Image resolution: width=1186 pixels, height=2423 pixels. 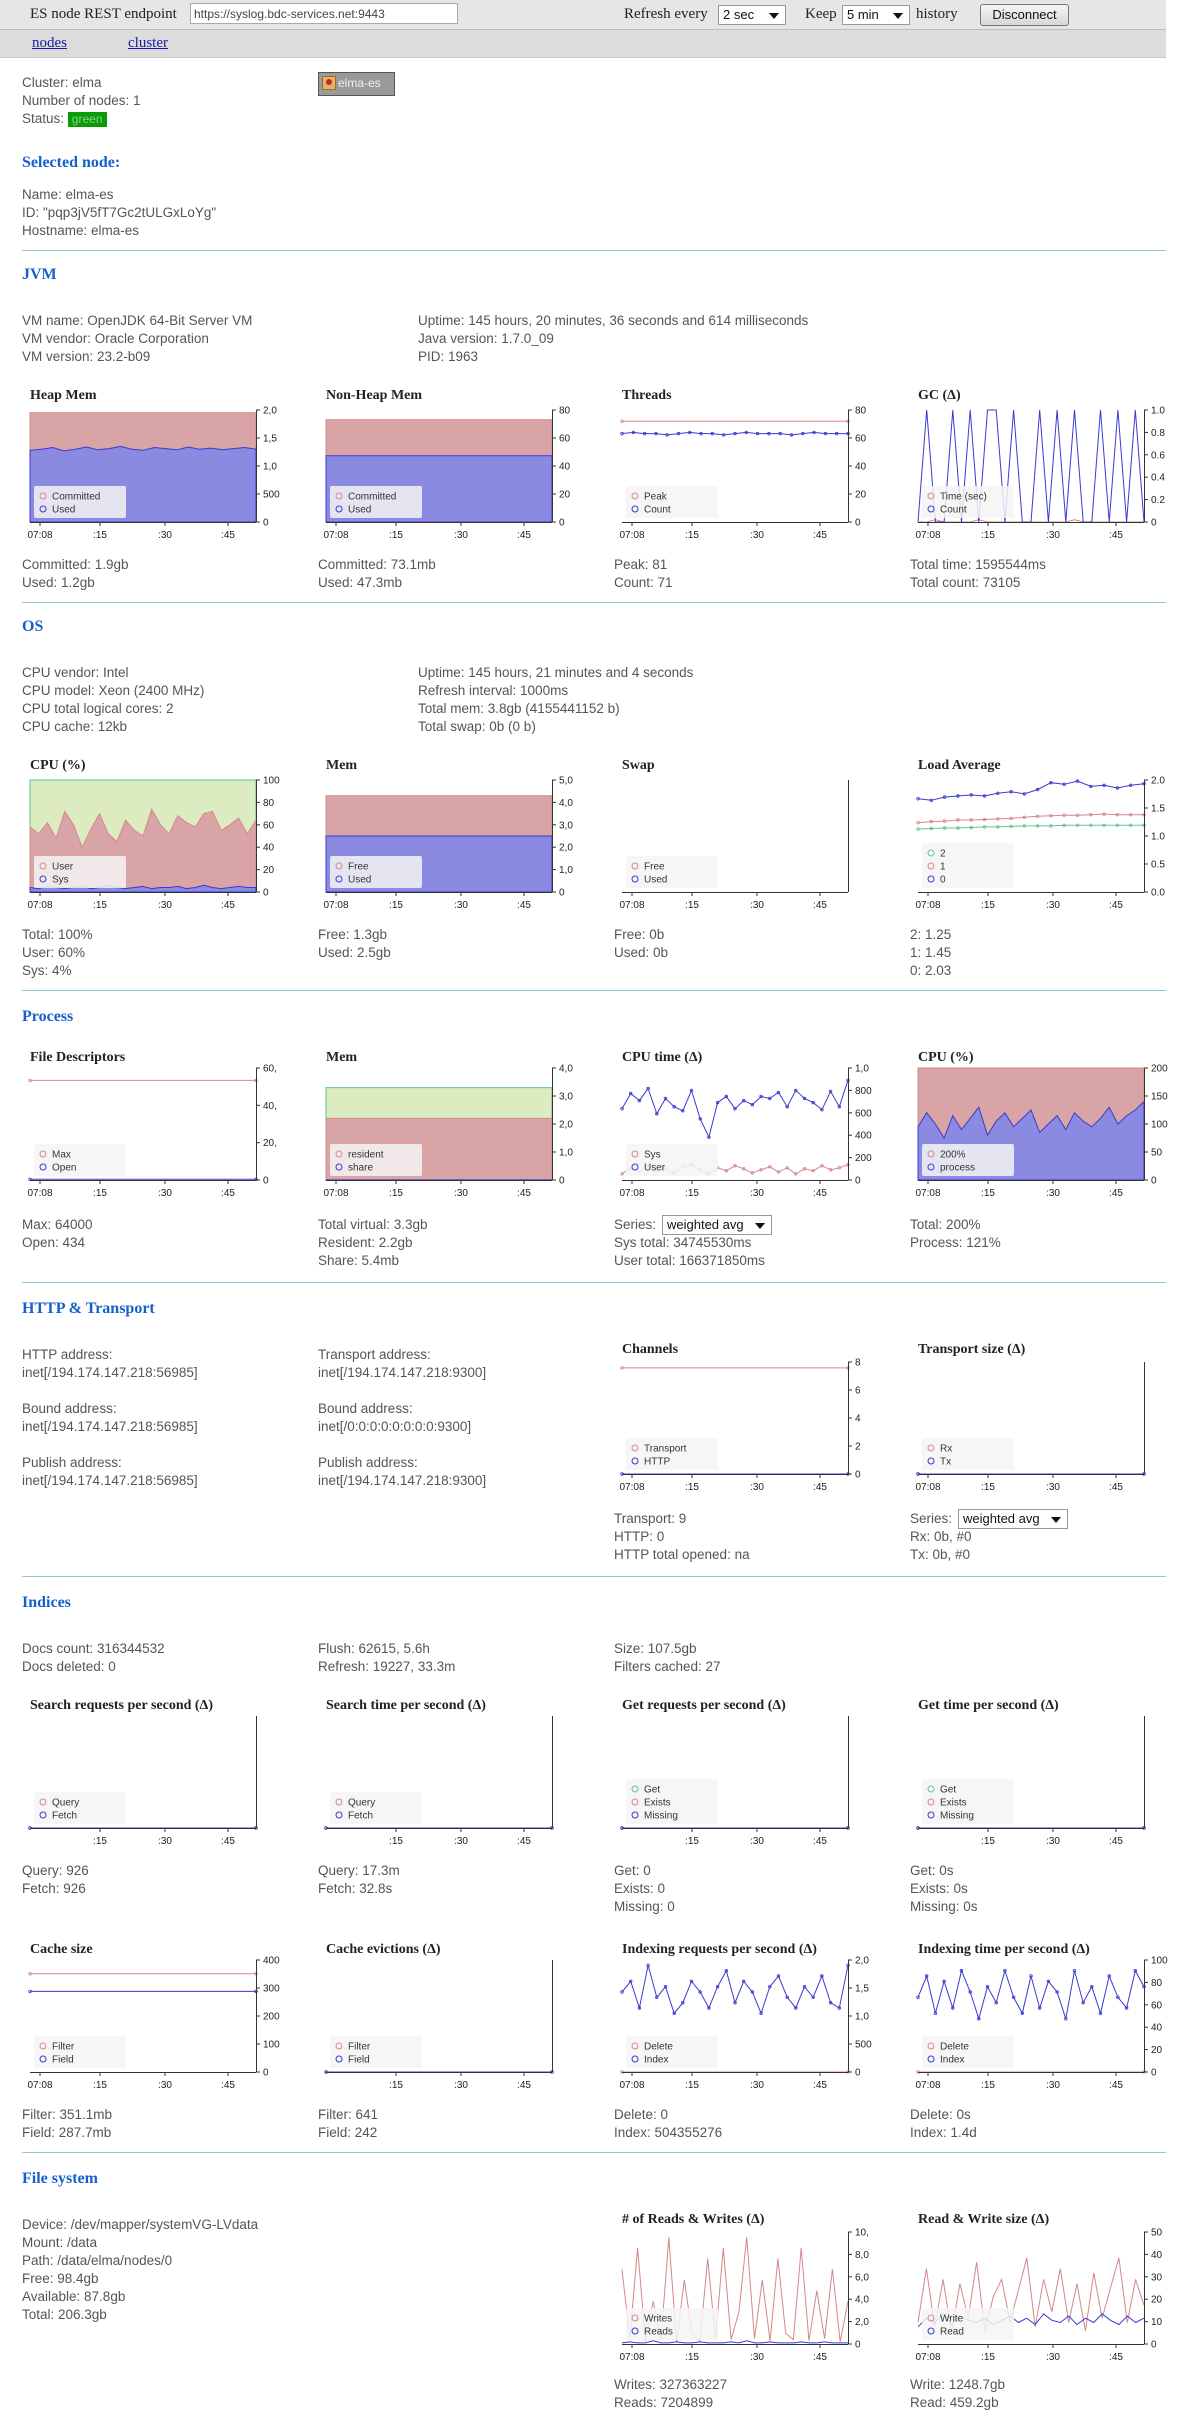 What do you see at coordinates (821, 14) in the screenshot?
I see `keep-label: Keep` at bounding box center [821, 14].